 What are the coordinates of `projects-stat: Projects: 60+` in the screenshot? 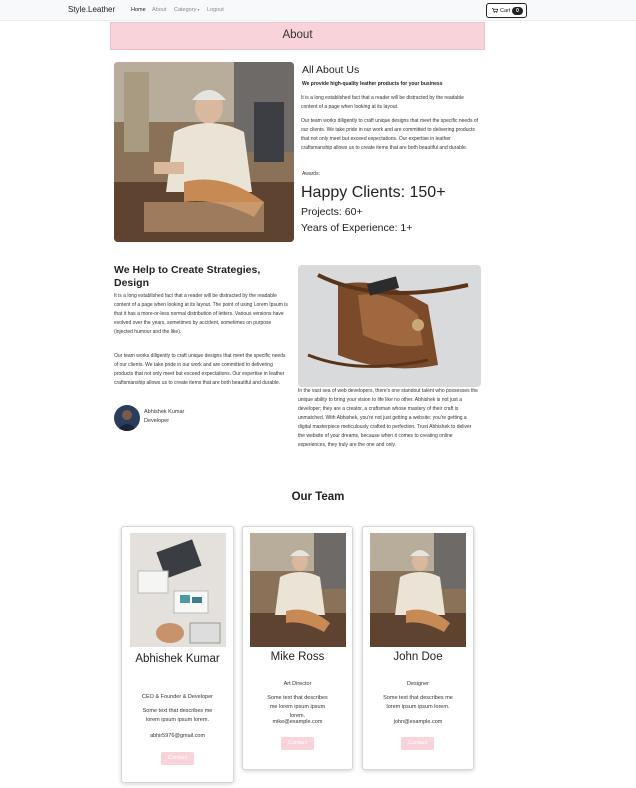 It's located at (332, 212).